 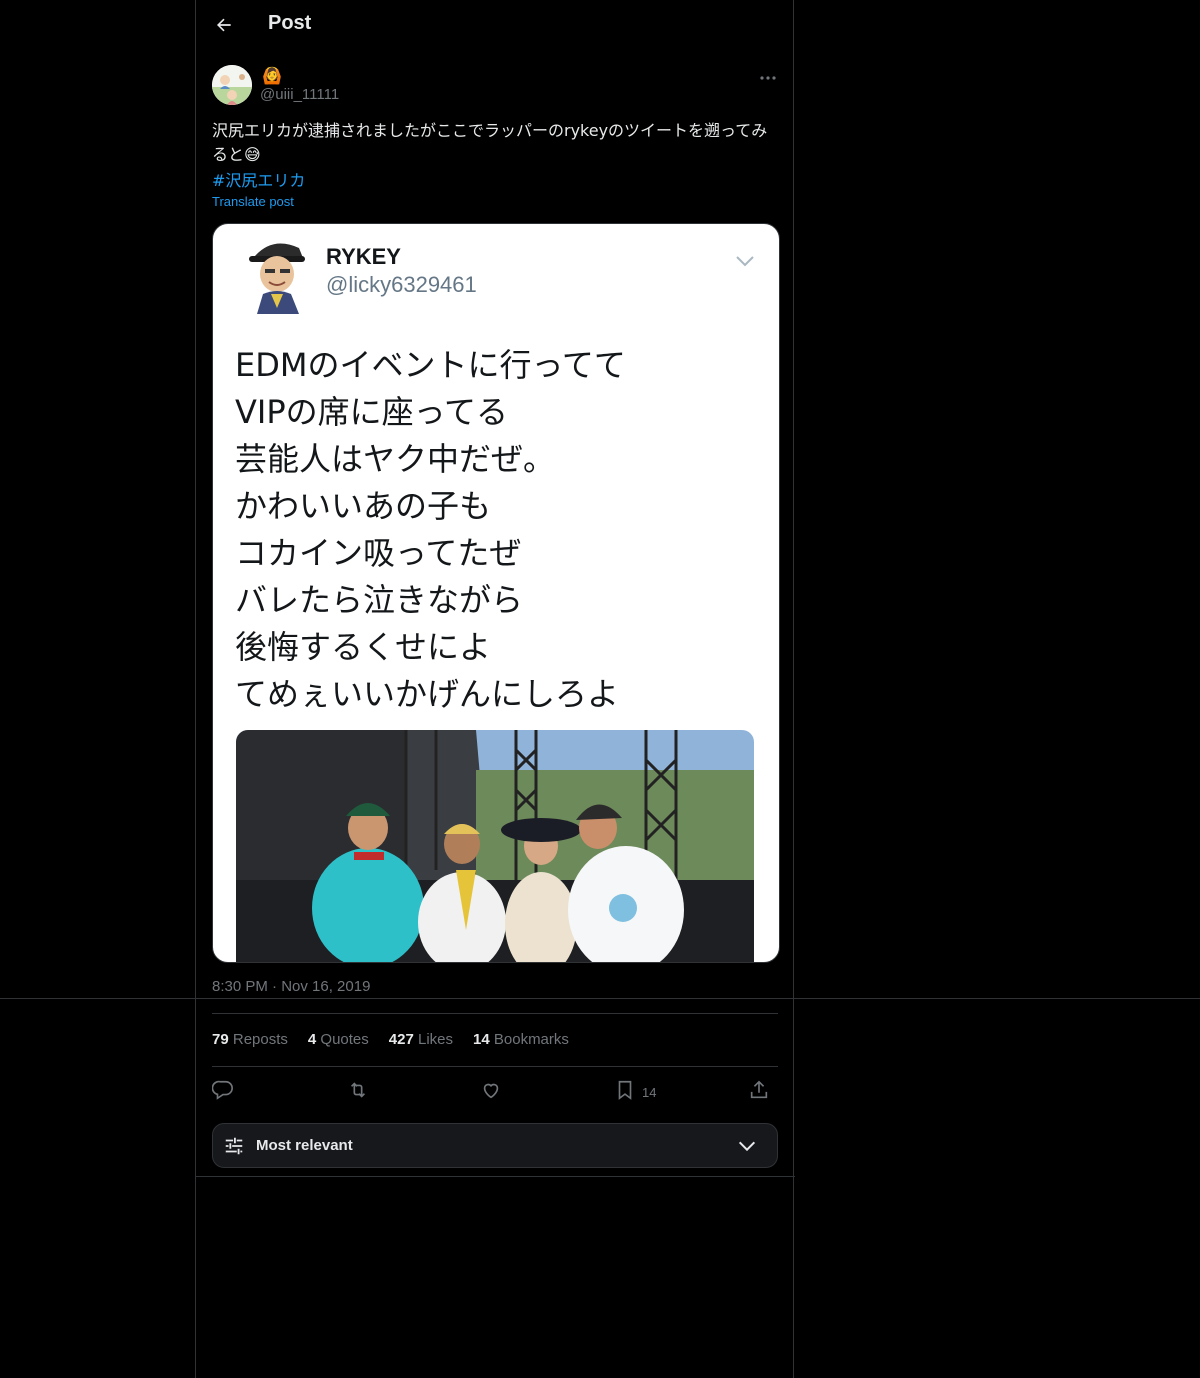 I want to click on page-title: Post, so click(x=290, y=23).